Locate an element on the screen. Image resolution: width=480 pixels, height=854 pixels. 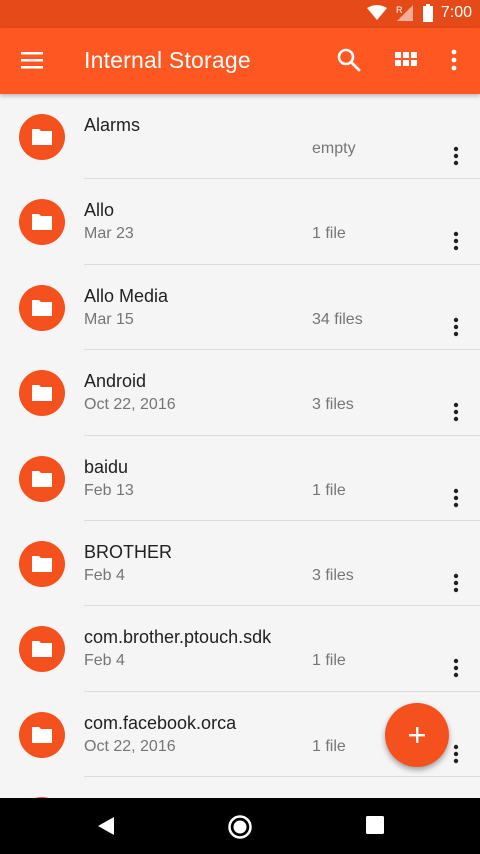
wifi-icon is located at coordinates (376, 12).